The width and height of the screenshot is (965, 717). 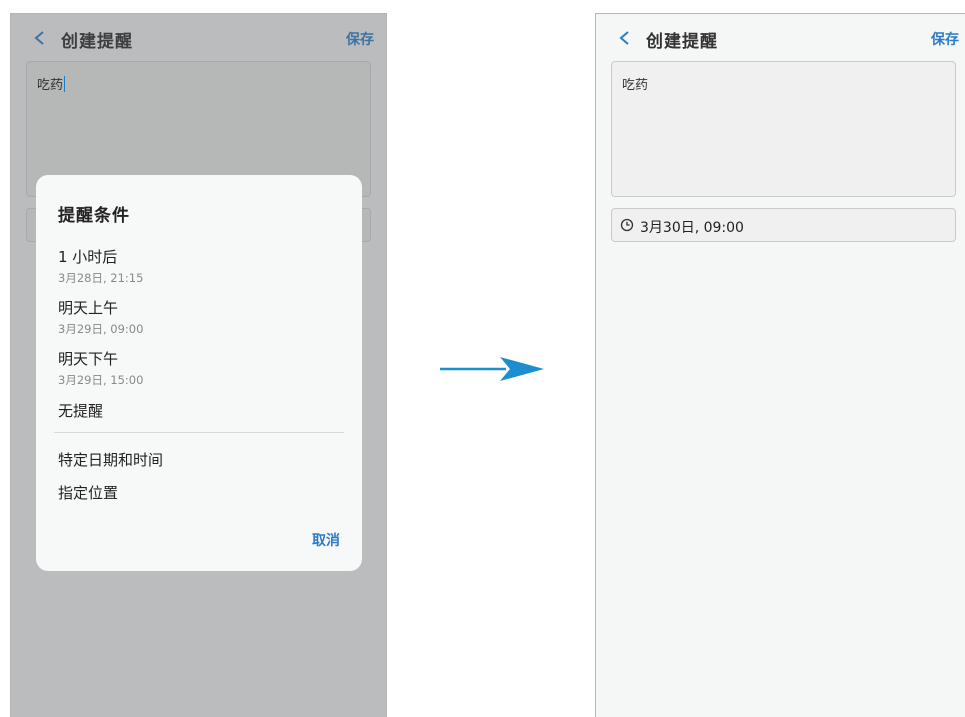 I want to click on option-specific-date-time: 特定日期和时间, so click(x=110, y=459).